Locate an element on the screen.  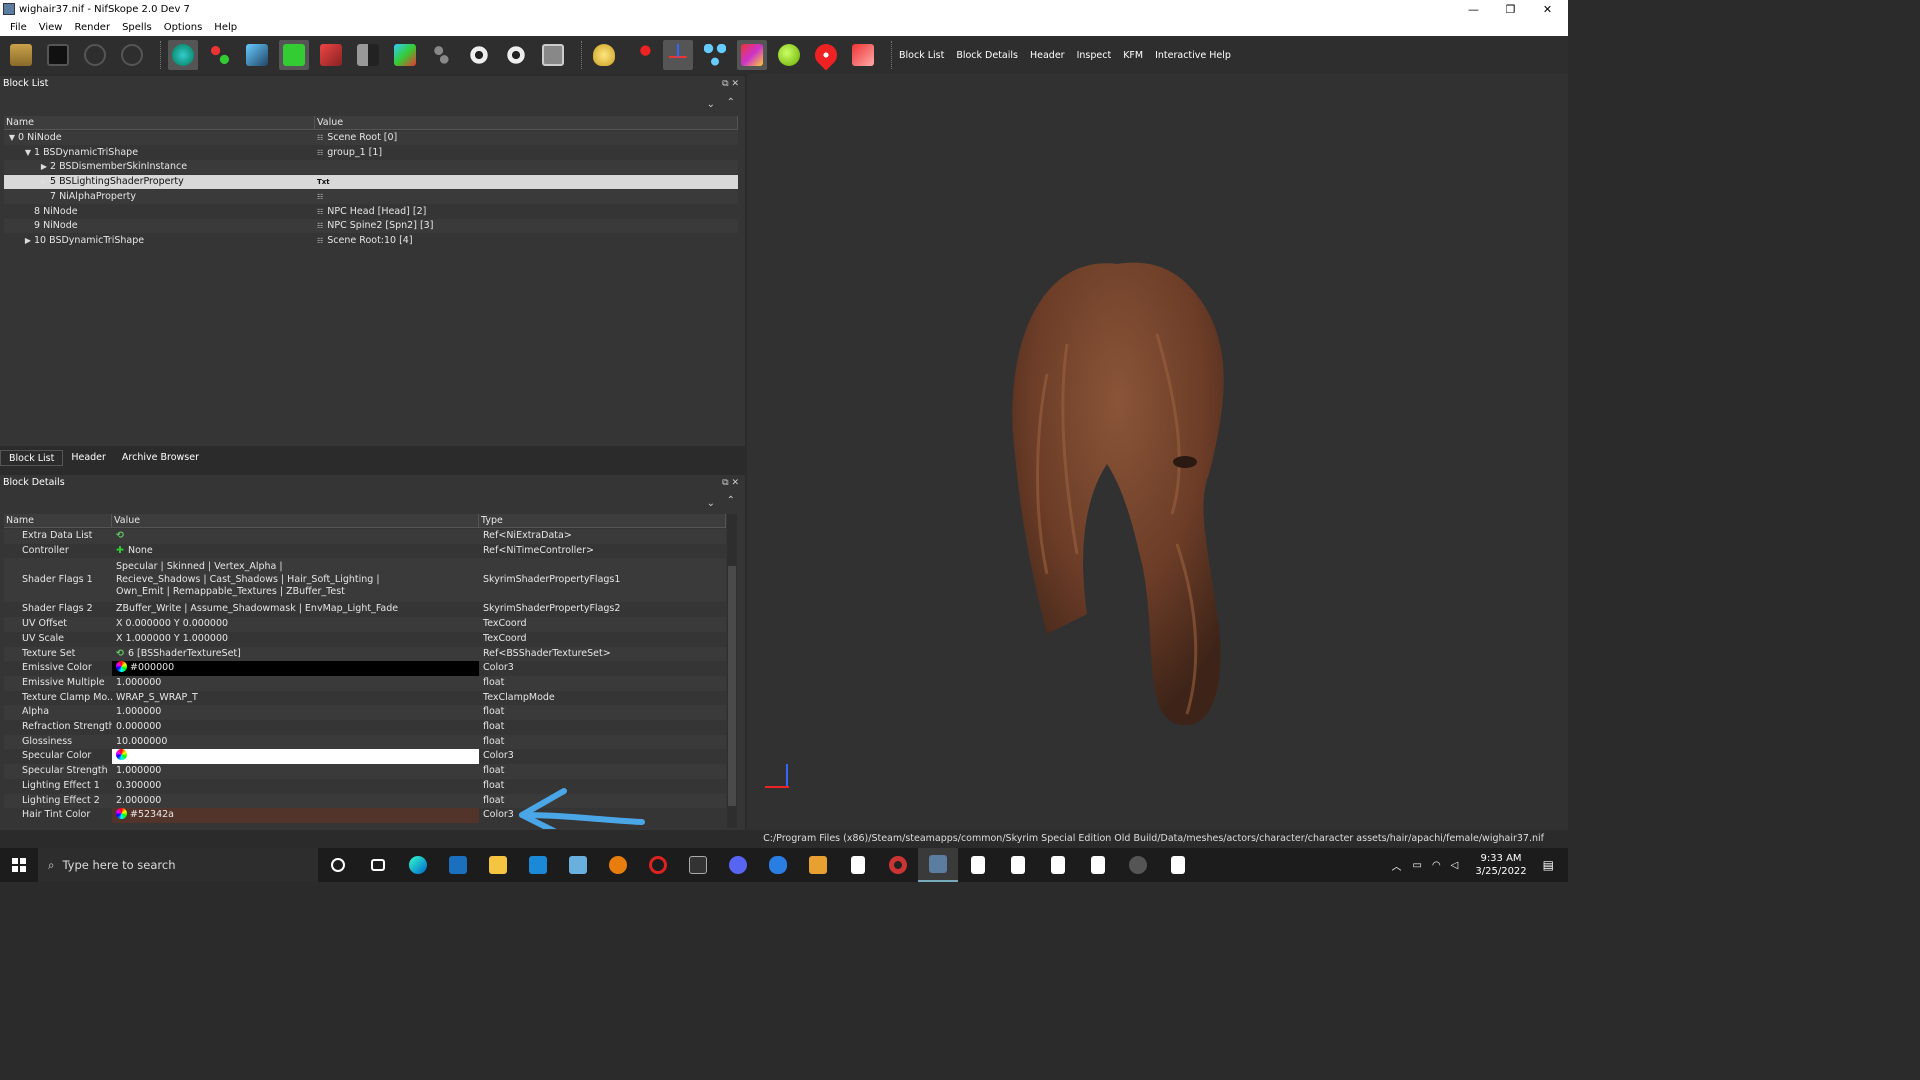
detail-value: X 0.000000 Y 0.000000 is located at coordinates (295, 624).